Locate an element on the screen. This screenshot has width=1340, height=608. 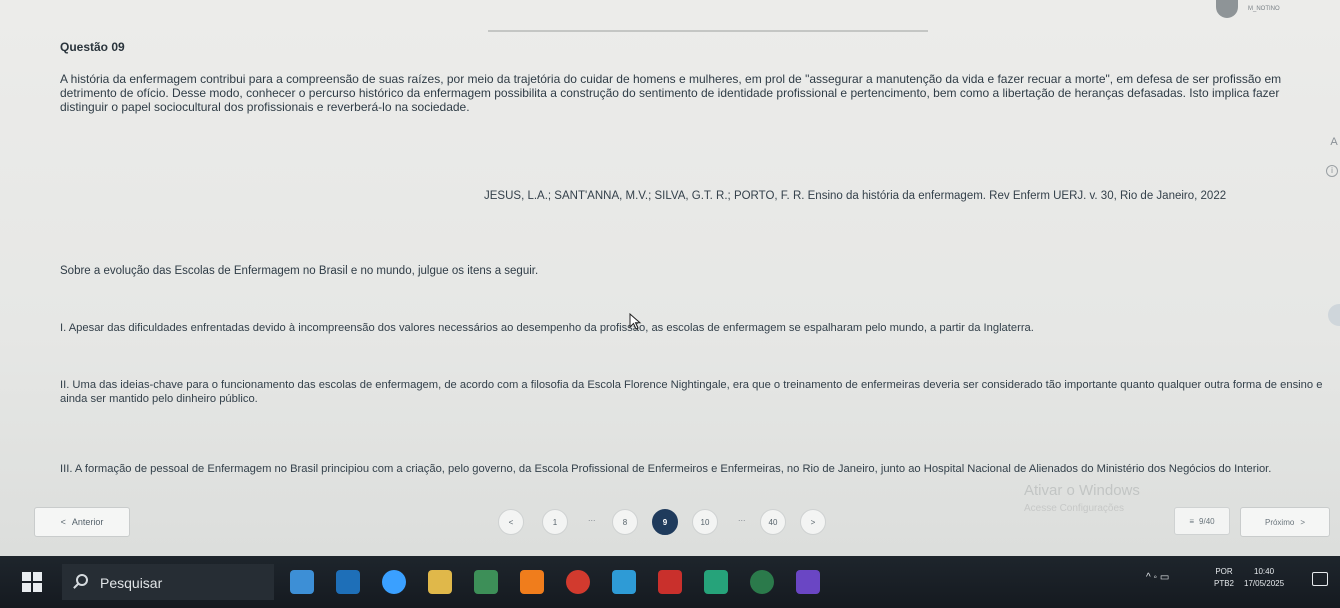
notifications-icon is located at coordinates (1320, 579).